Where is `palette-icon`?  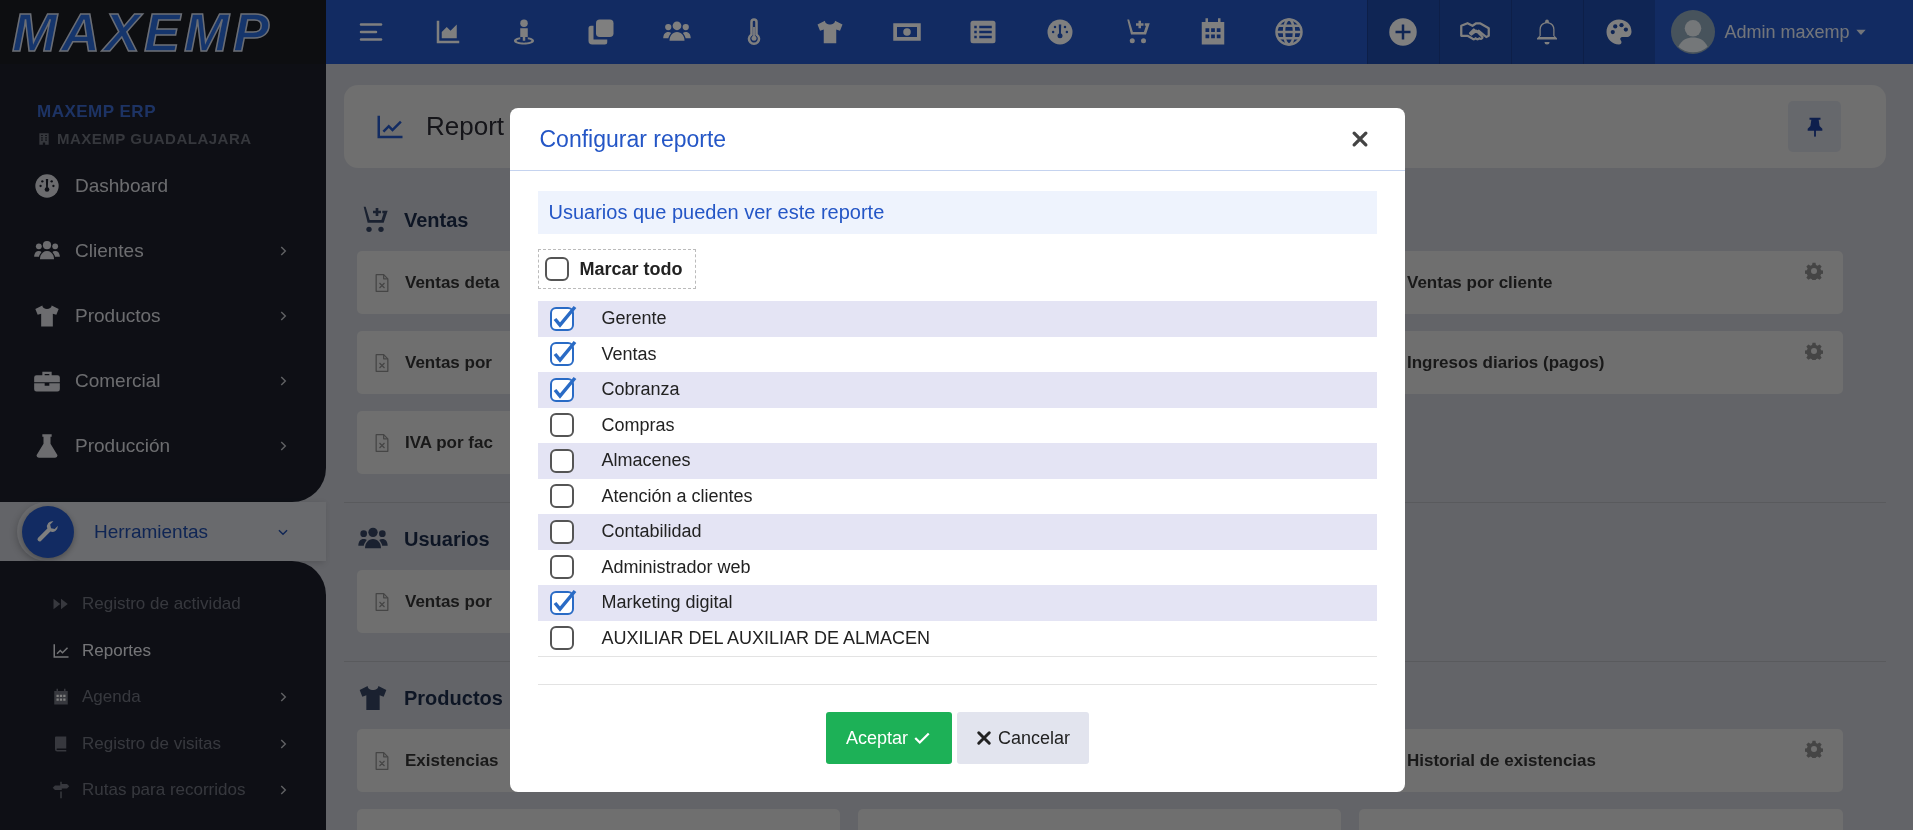 palette-icon is located at coordinates (1619, 32).